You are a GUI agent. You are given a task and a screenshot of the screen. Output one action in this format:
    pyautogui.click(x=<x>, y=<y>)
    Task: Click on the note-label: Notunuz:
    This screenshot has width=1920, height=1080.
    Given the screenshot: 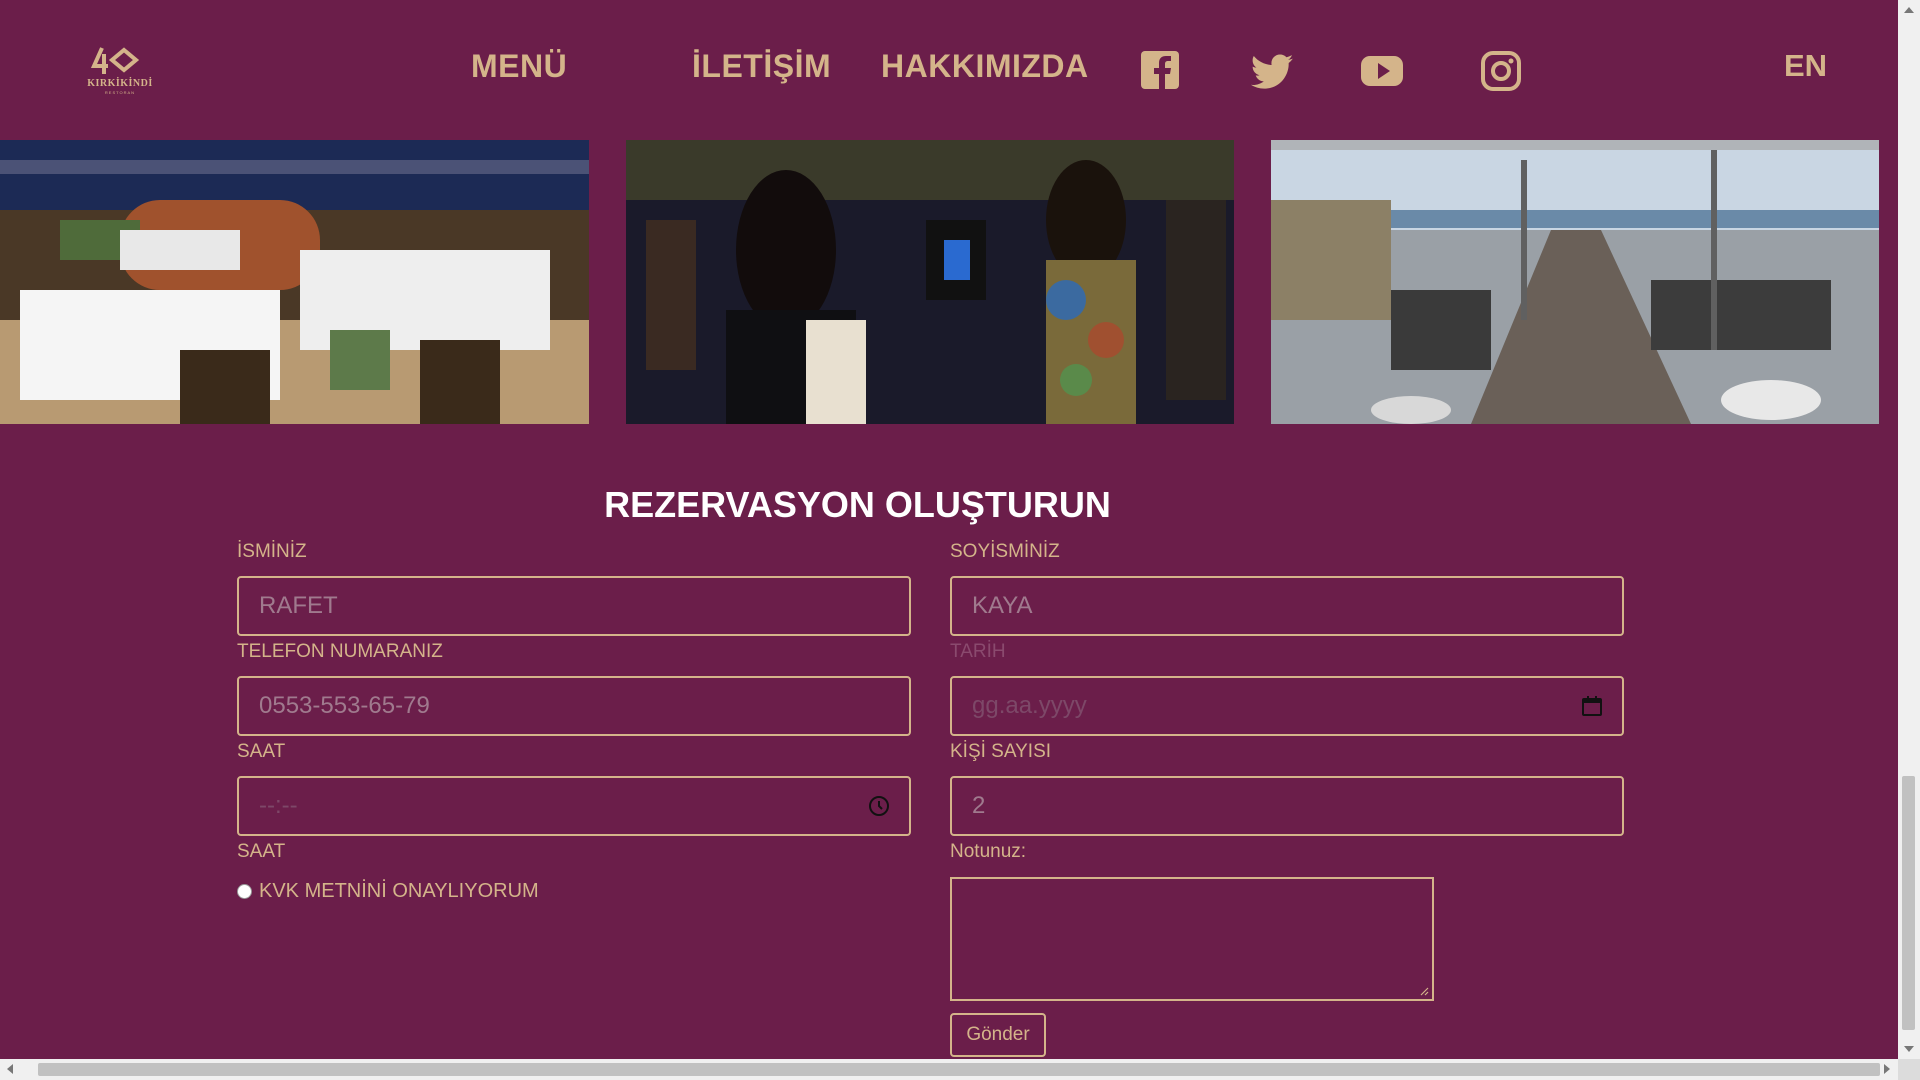 What is the action you would take?
    pyautogui.click(x=988, y=851)
    